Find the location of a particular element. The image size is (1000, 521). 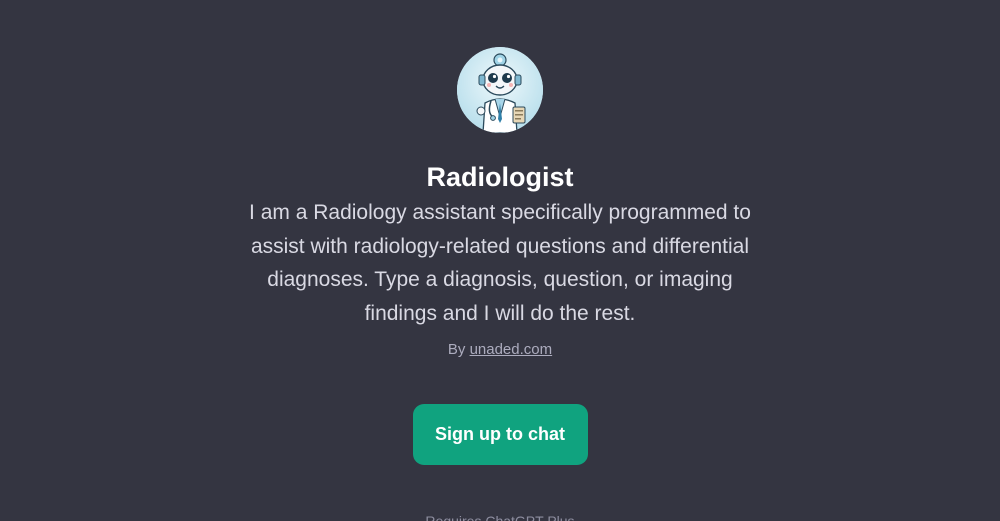

author-link: unaded.com is located at coordinates (511, 349).